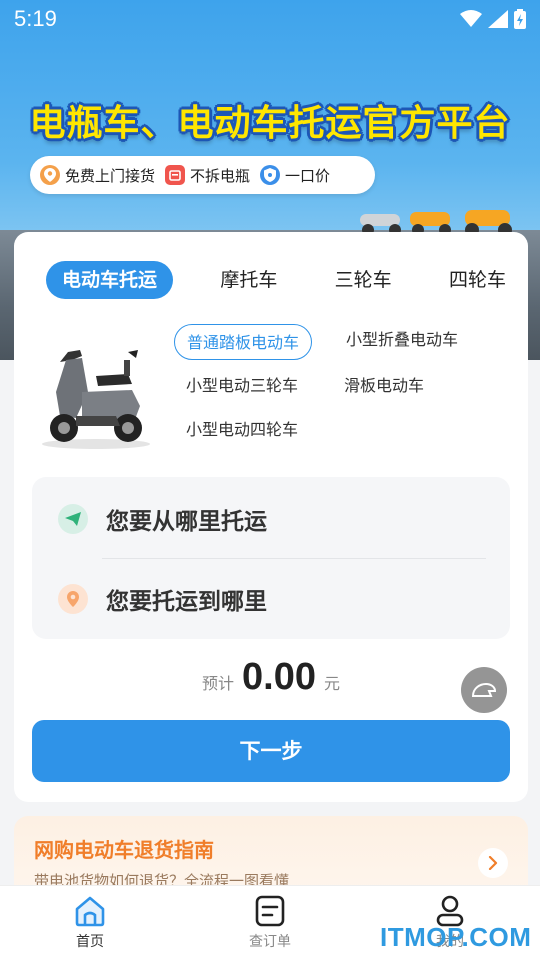  I want to click on feature-free-pickup: 免费上门接货, so click(97, 175).